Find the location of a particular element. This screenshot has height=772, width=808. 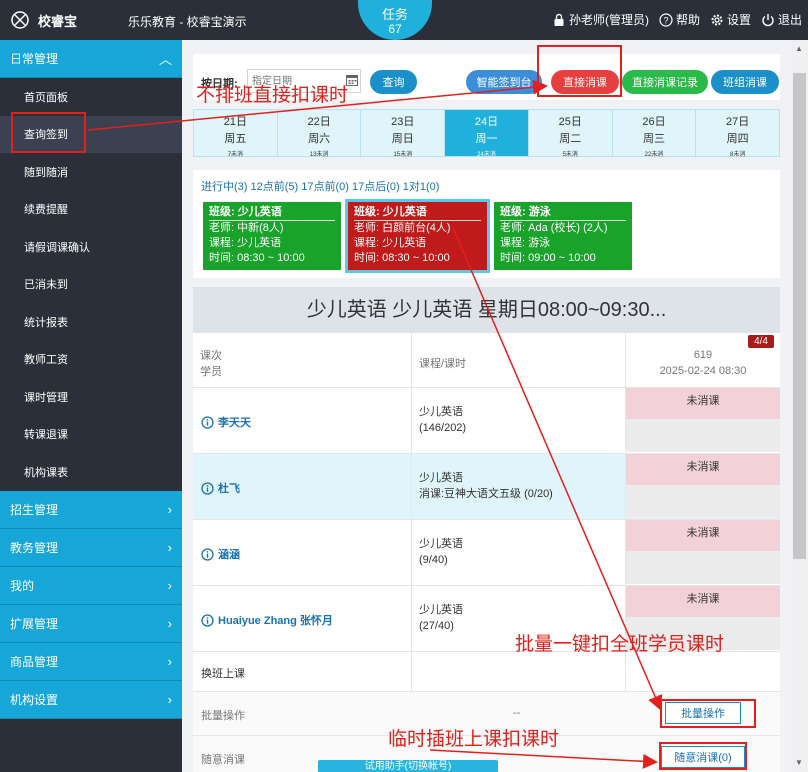

info-icon is located at coordinates (207, 422).